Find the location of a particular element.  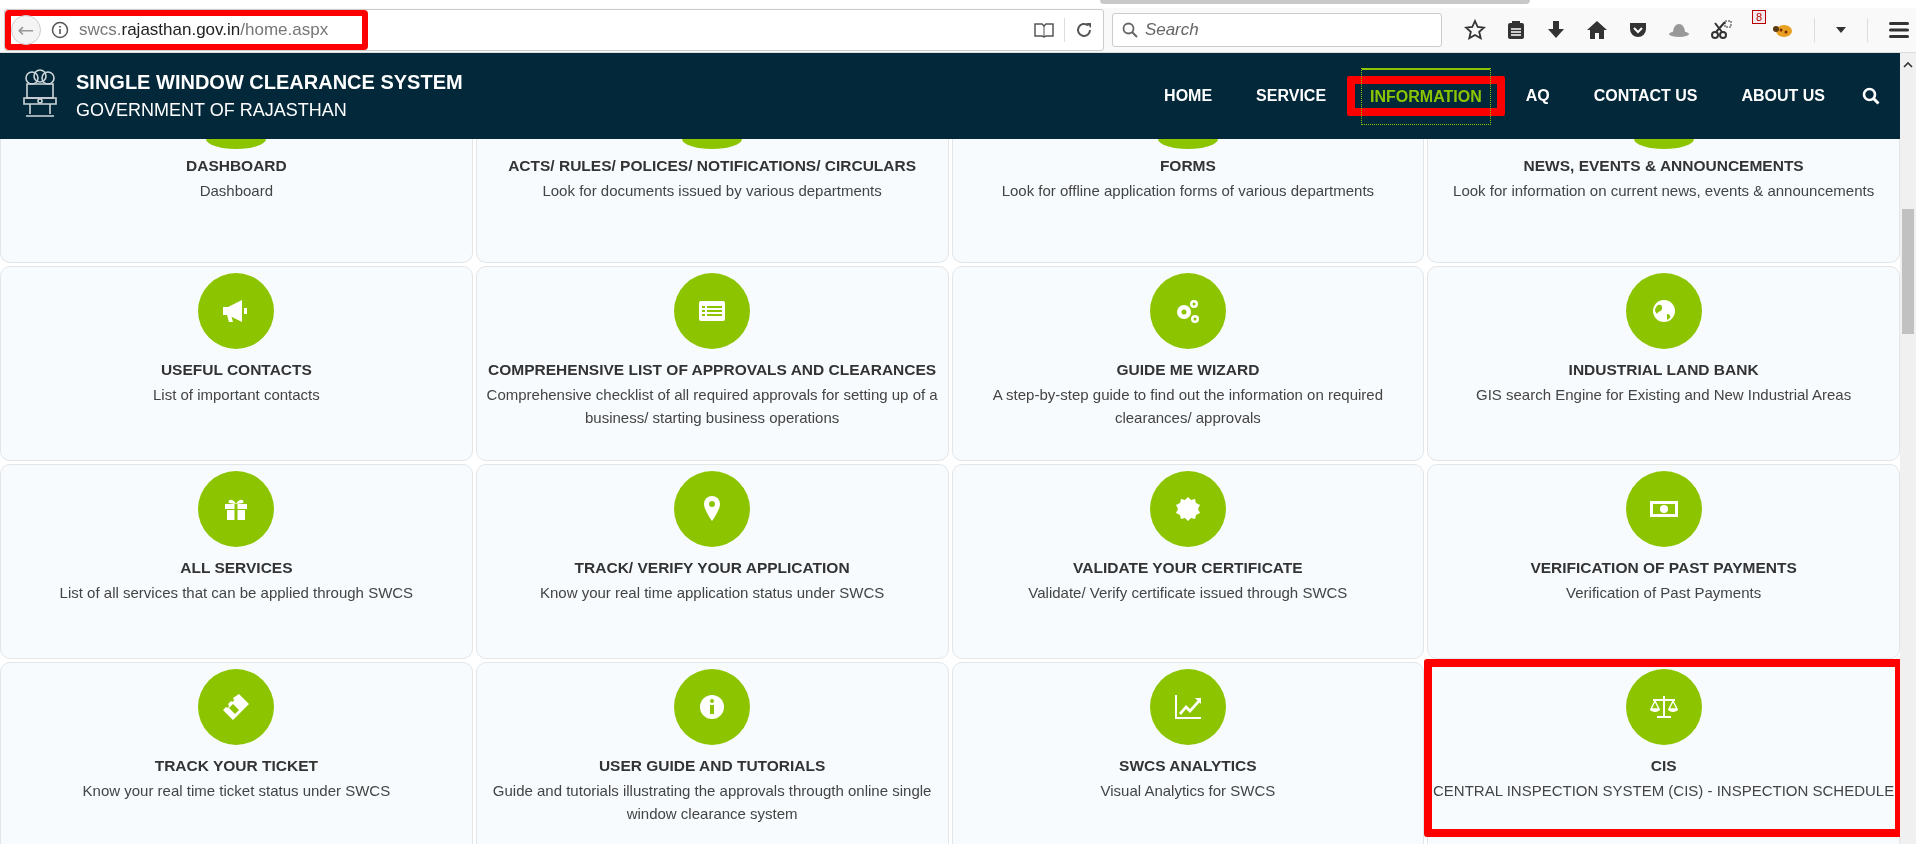

card-description: List of important contacts is located at coordinates (236, 395).